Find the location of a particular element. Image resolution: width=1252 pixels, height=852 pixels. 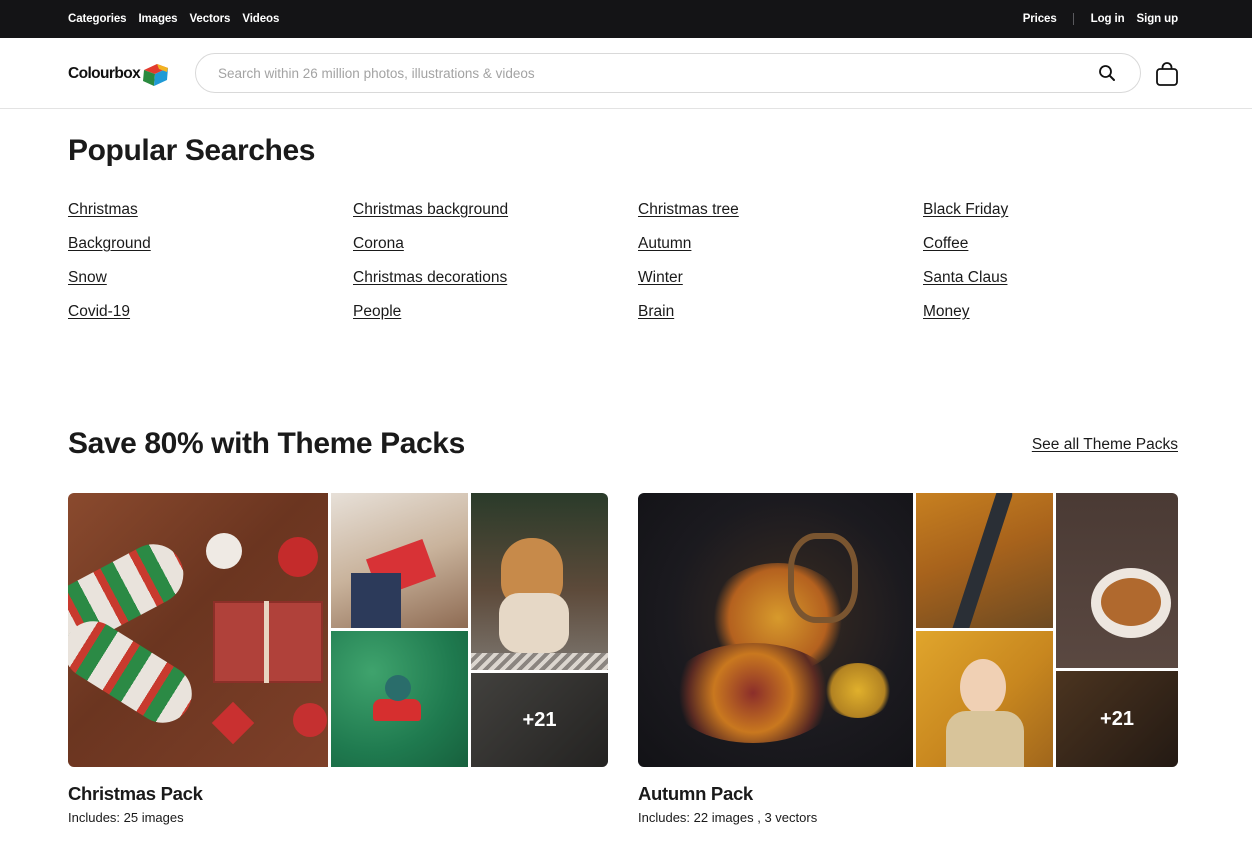

logo-cube-icon is located at coordinates (156, 75).